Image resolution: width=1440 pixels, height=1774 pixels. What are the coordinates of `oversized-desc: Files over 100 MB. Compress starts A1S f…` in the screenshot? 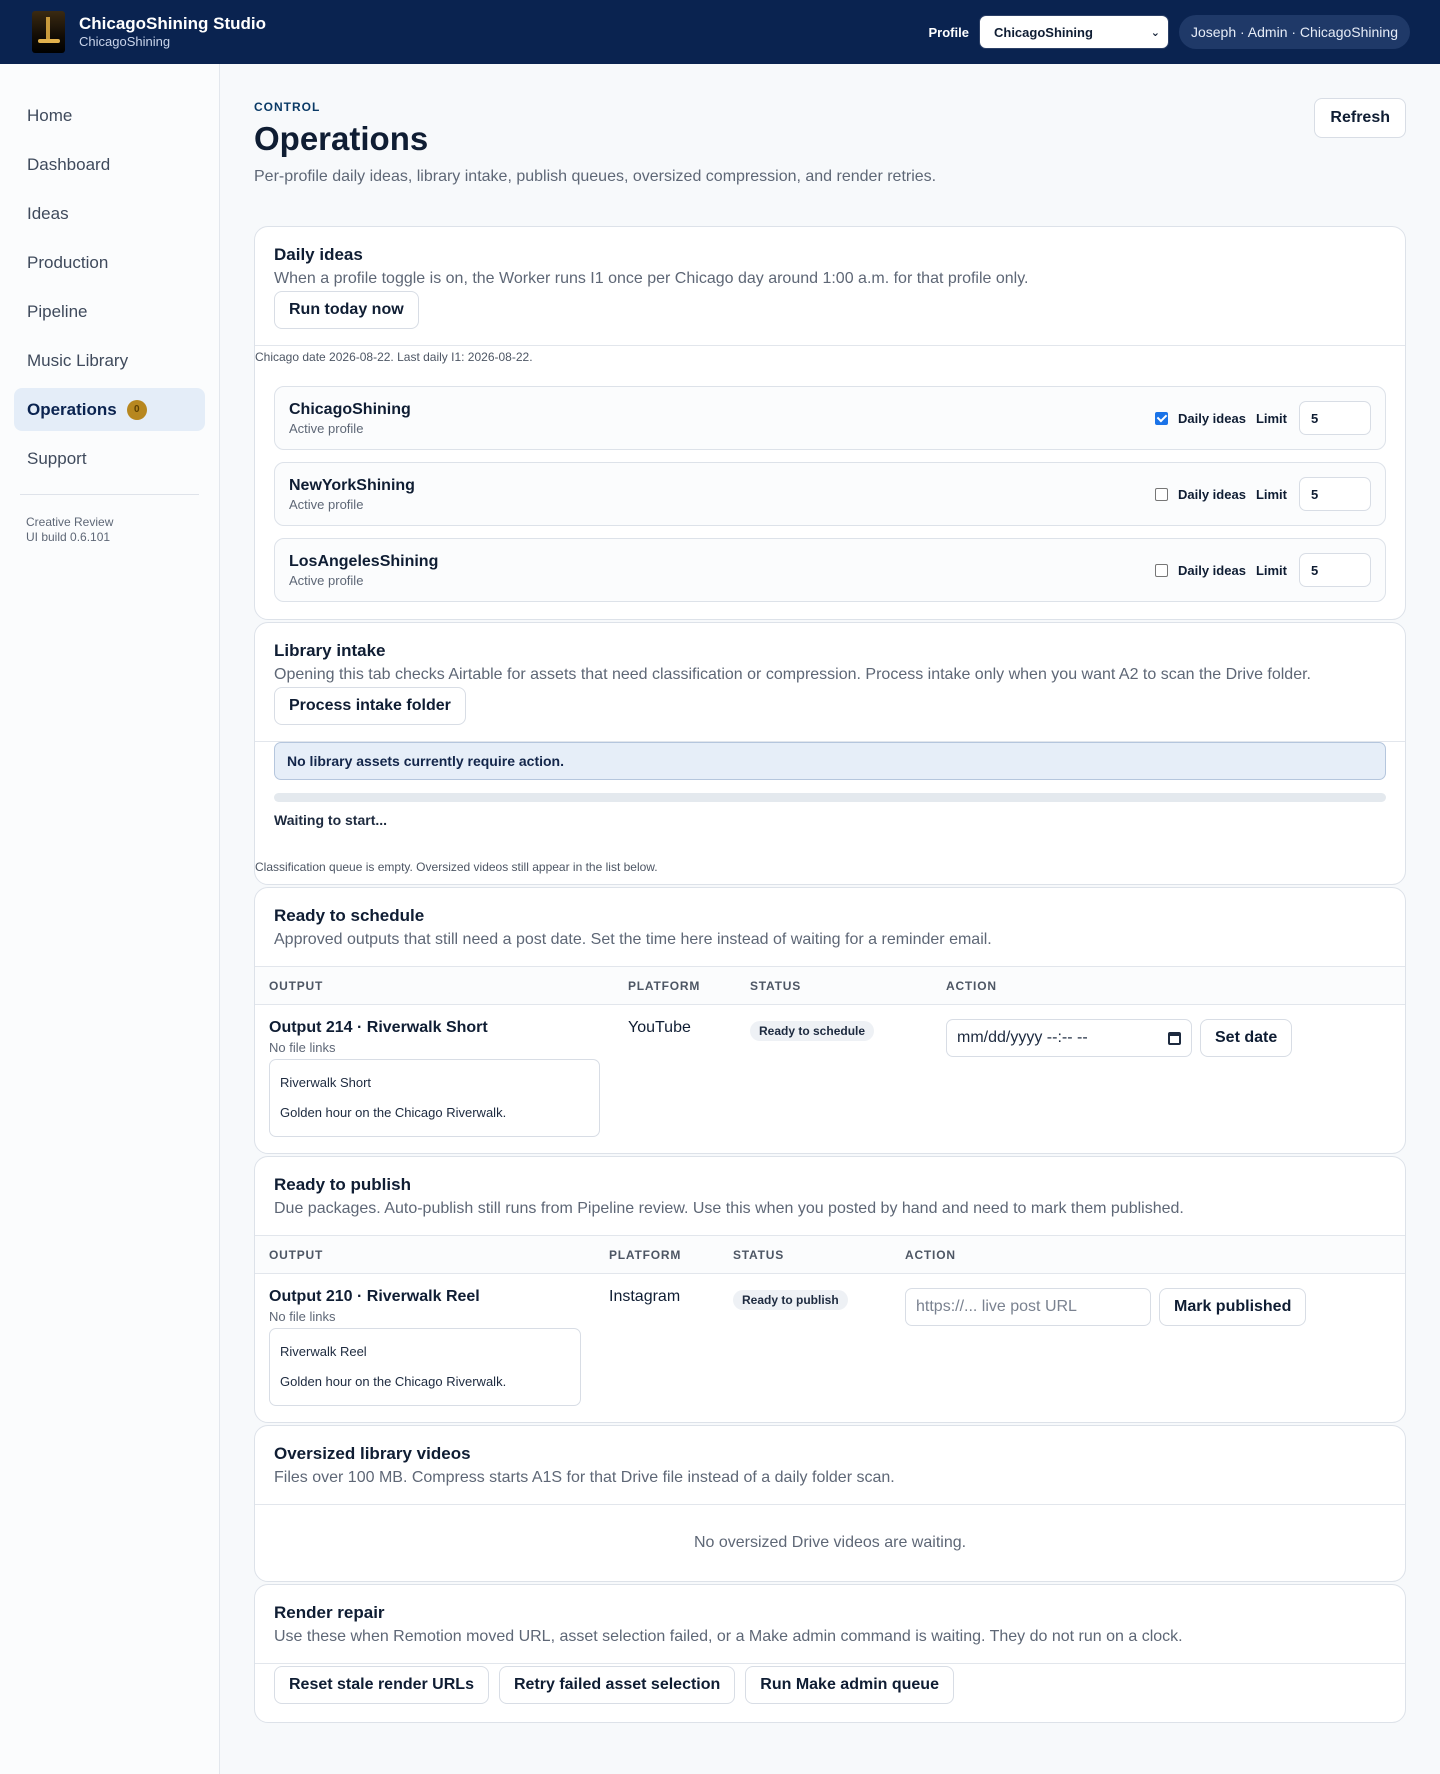 It's located at (584, 1477).